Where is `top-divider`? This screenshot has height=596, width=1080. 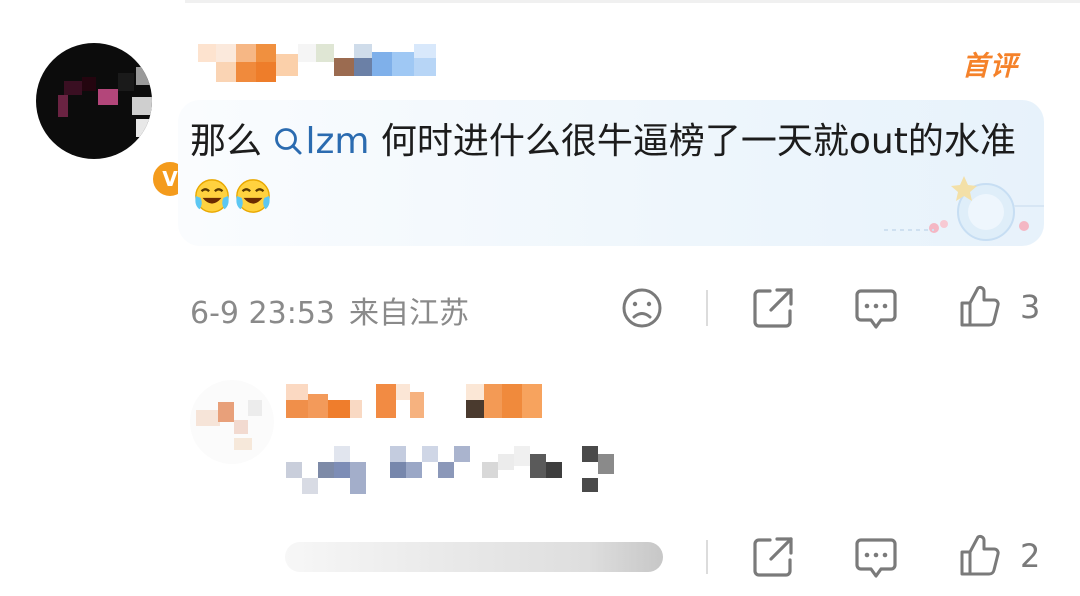 top-divider is located at coordinates (632, 1).